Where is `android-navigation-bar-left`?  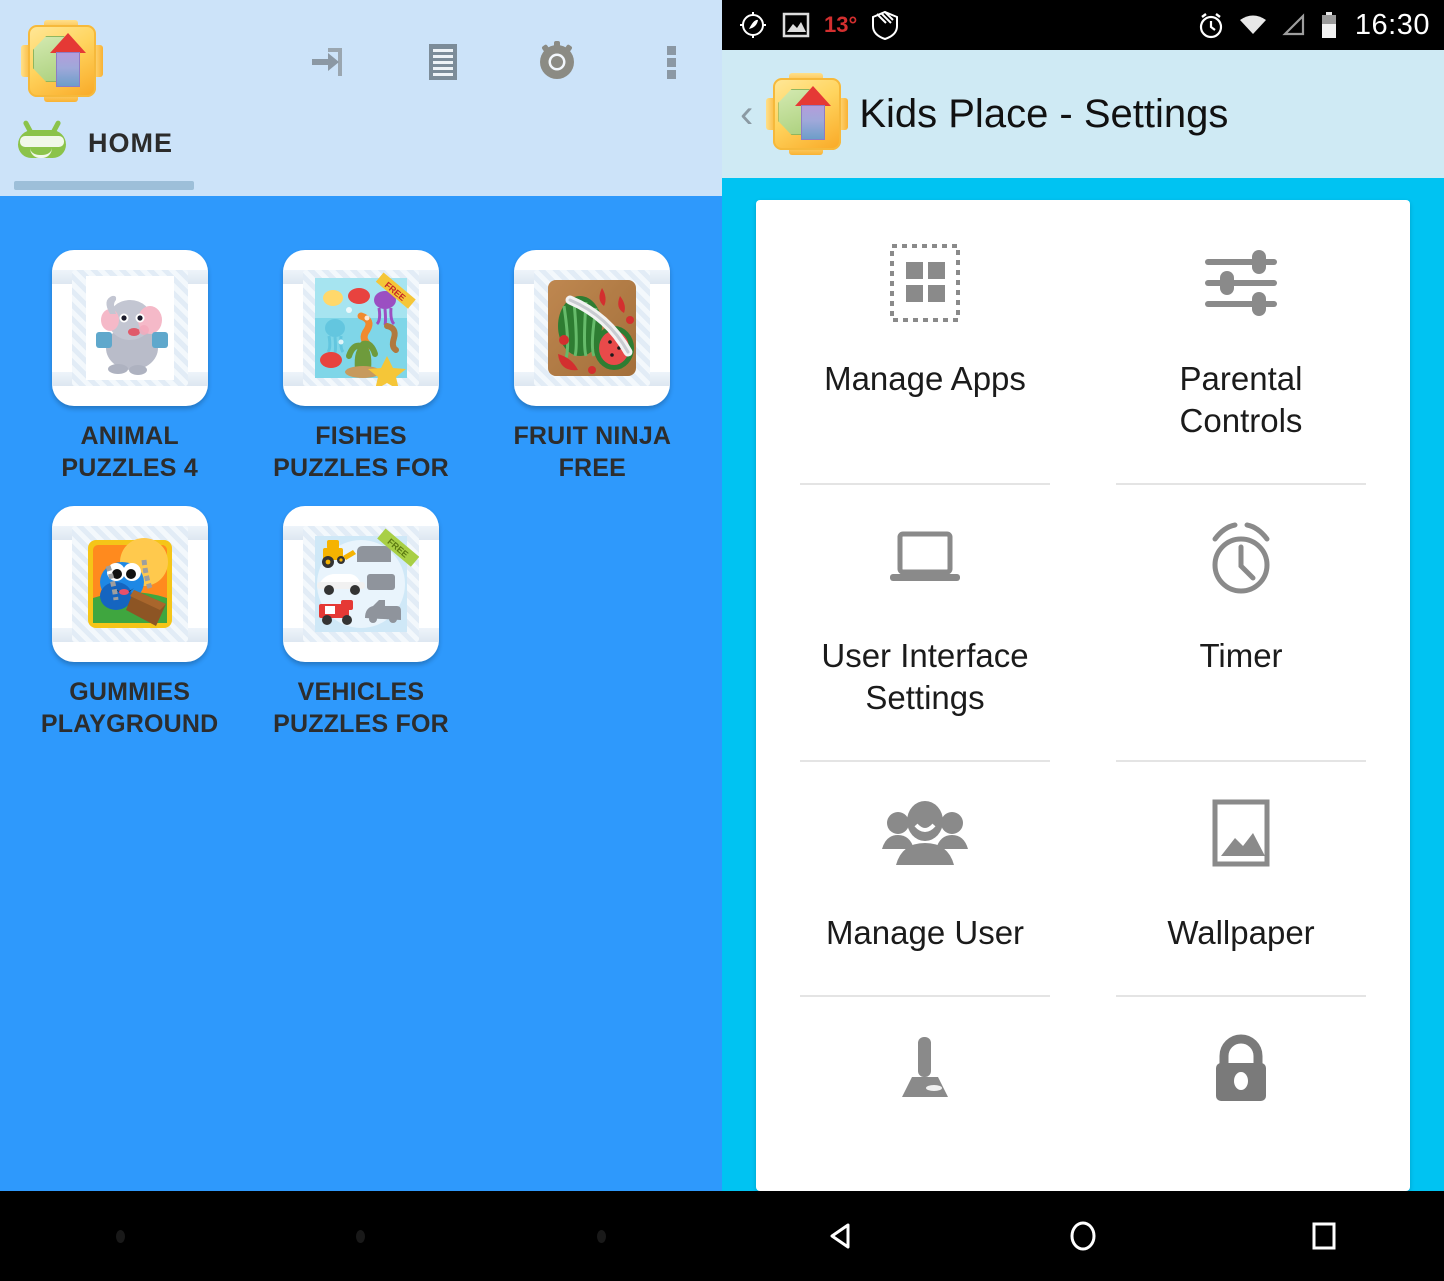 android-navigation-bar-left is located at coordinates (361, 1236).